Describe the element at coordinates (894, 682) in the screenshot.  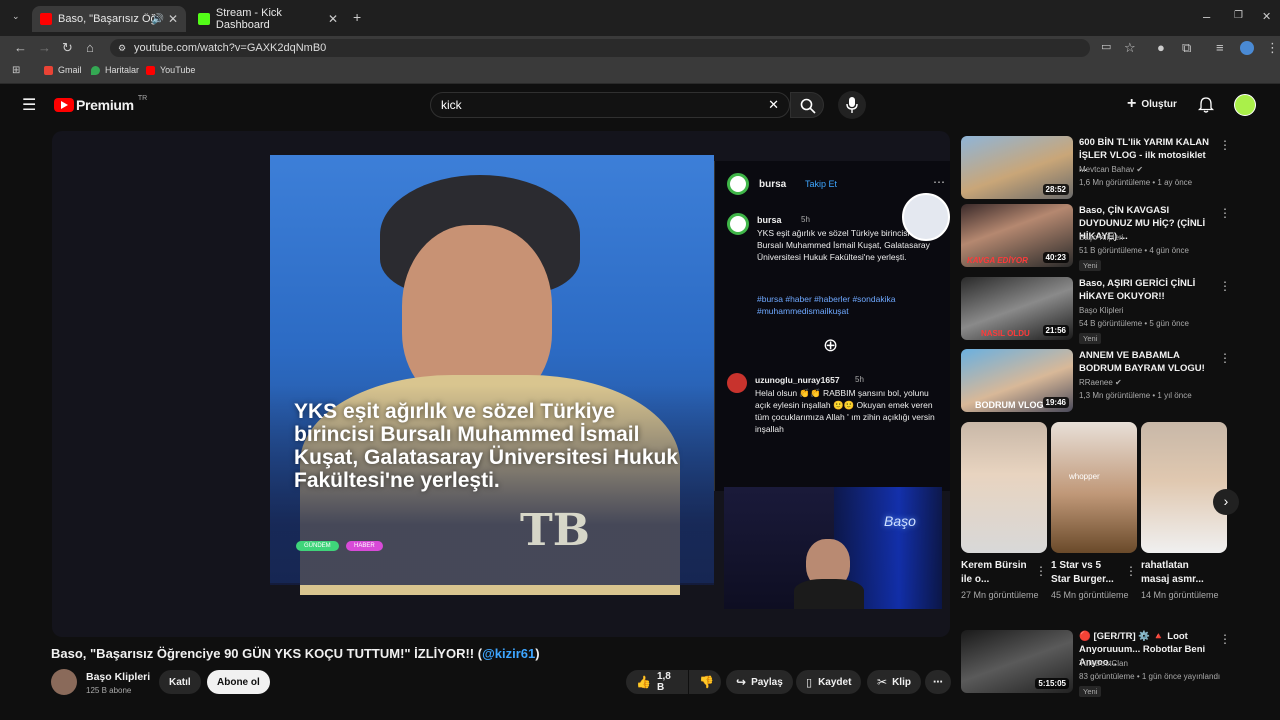
I see `clip-button: ✂ Klip` at that location.